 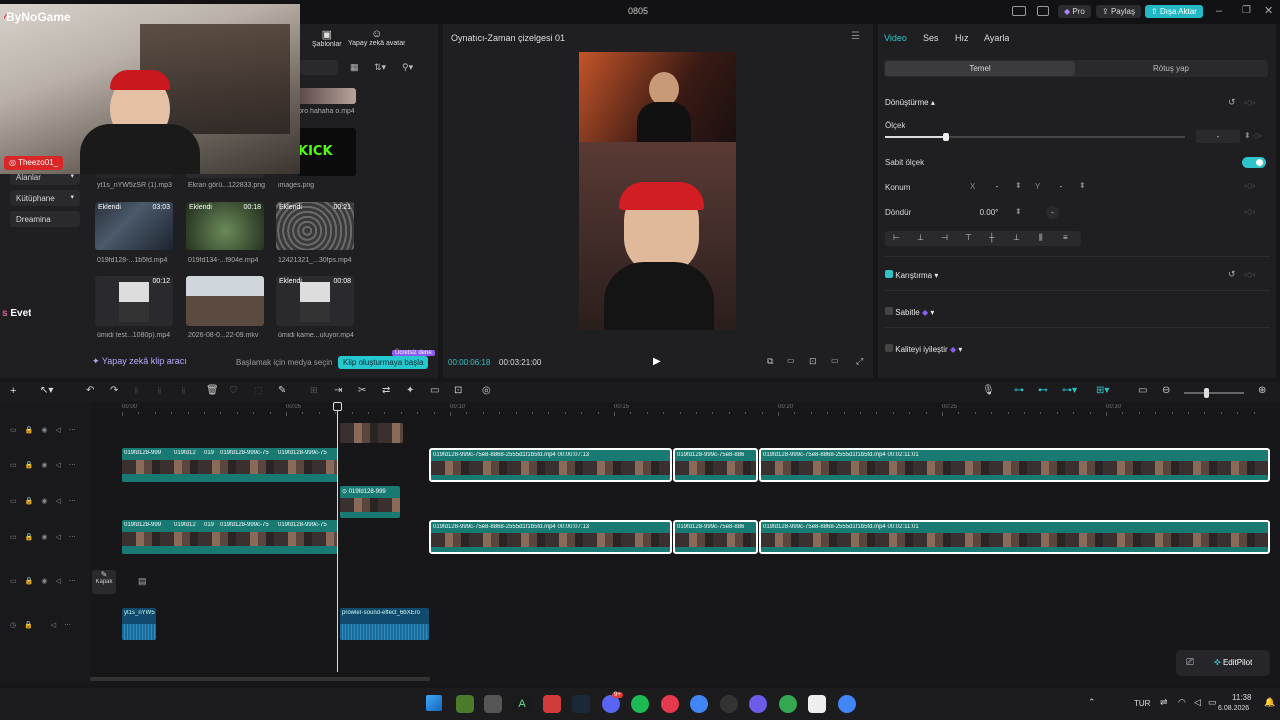 I want to click on audio-clip-1: yt1s_nYW5, so click(x=139, y=624).